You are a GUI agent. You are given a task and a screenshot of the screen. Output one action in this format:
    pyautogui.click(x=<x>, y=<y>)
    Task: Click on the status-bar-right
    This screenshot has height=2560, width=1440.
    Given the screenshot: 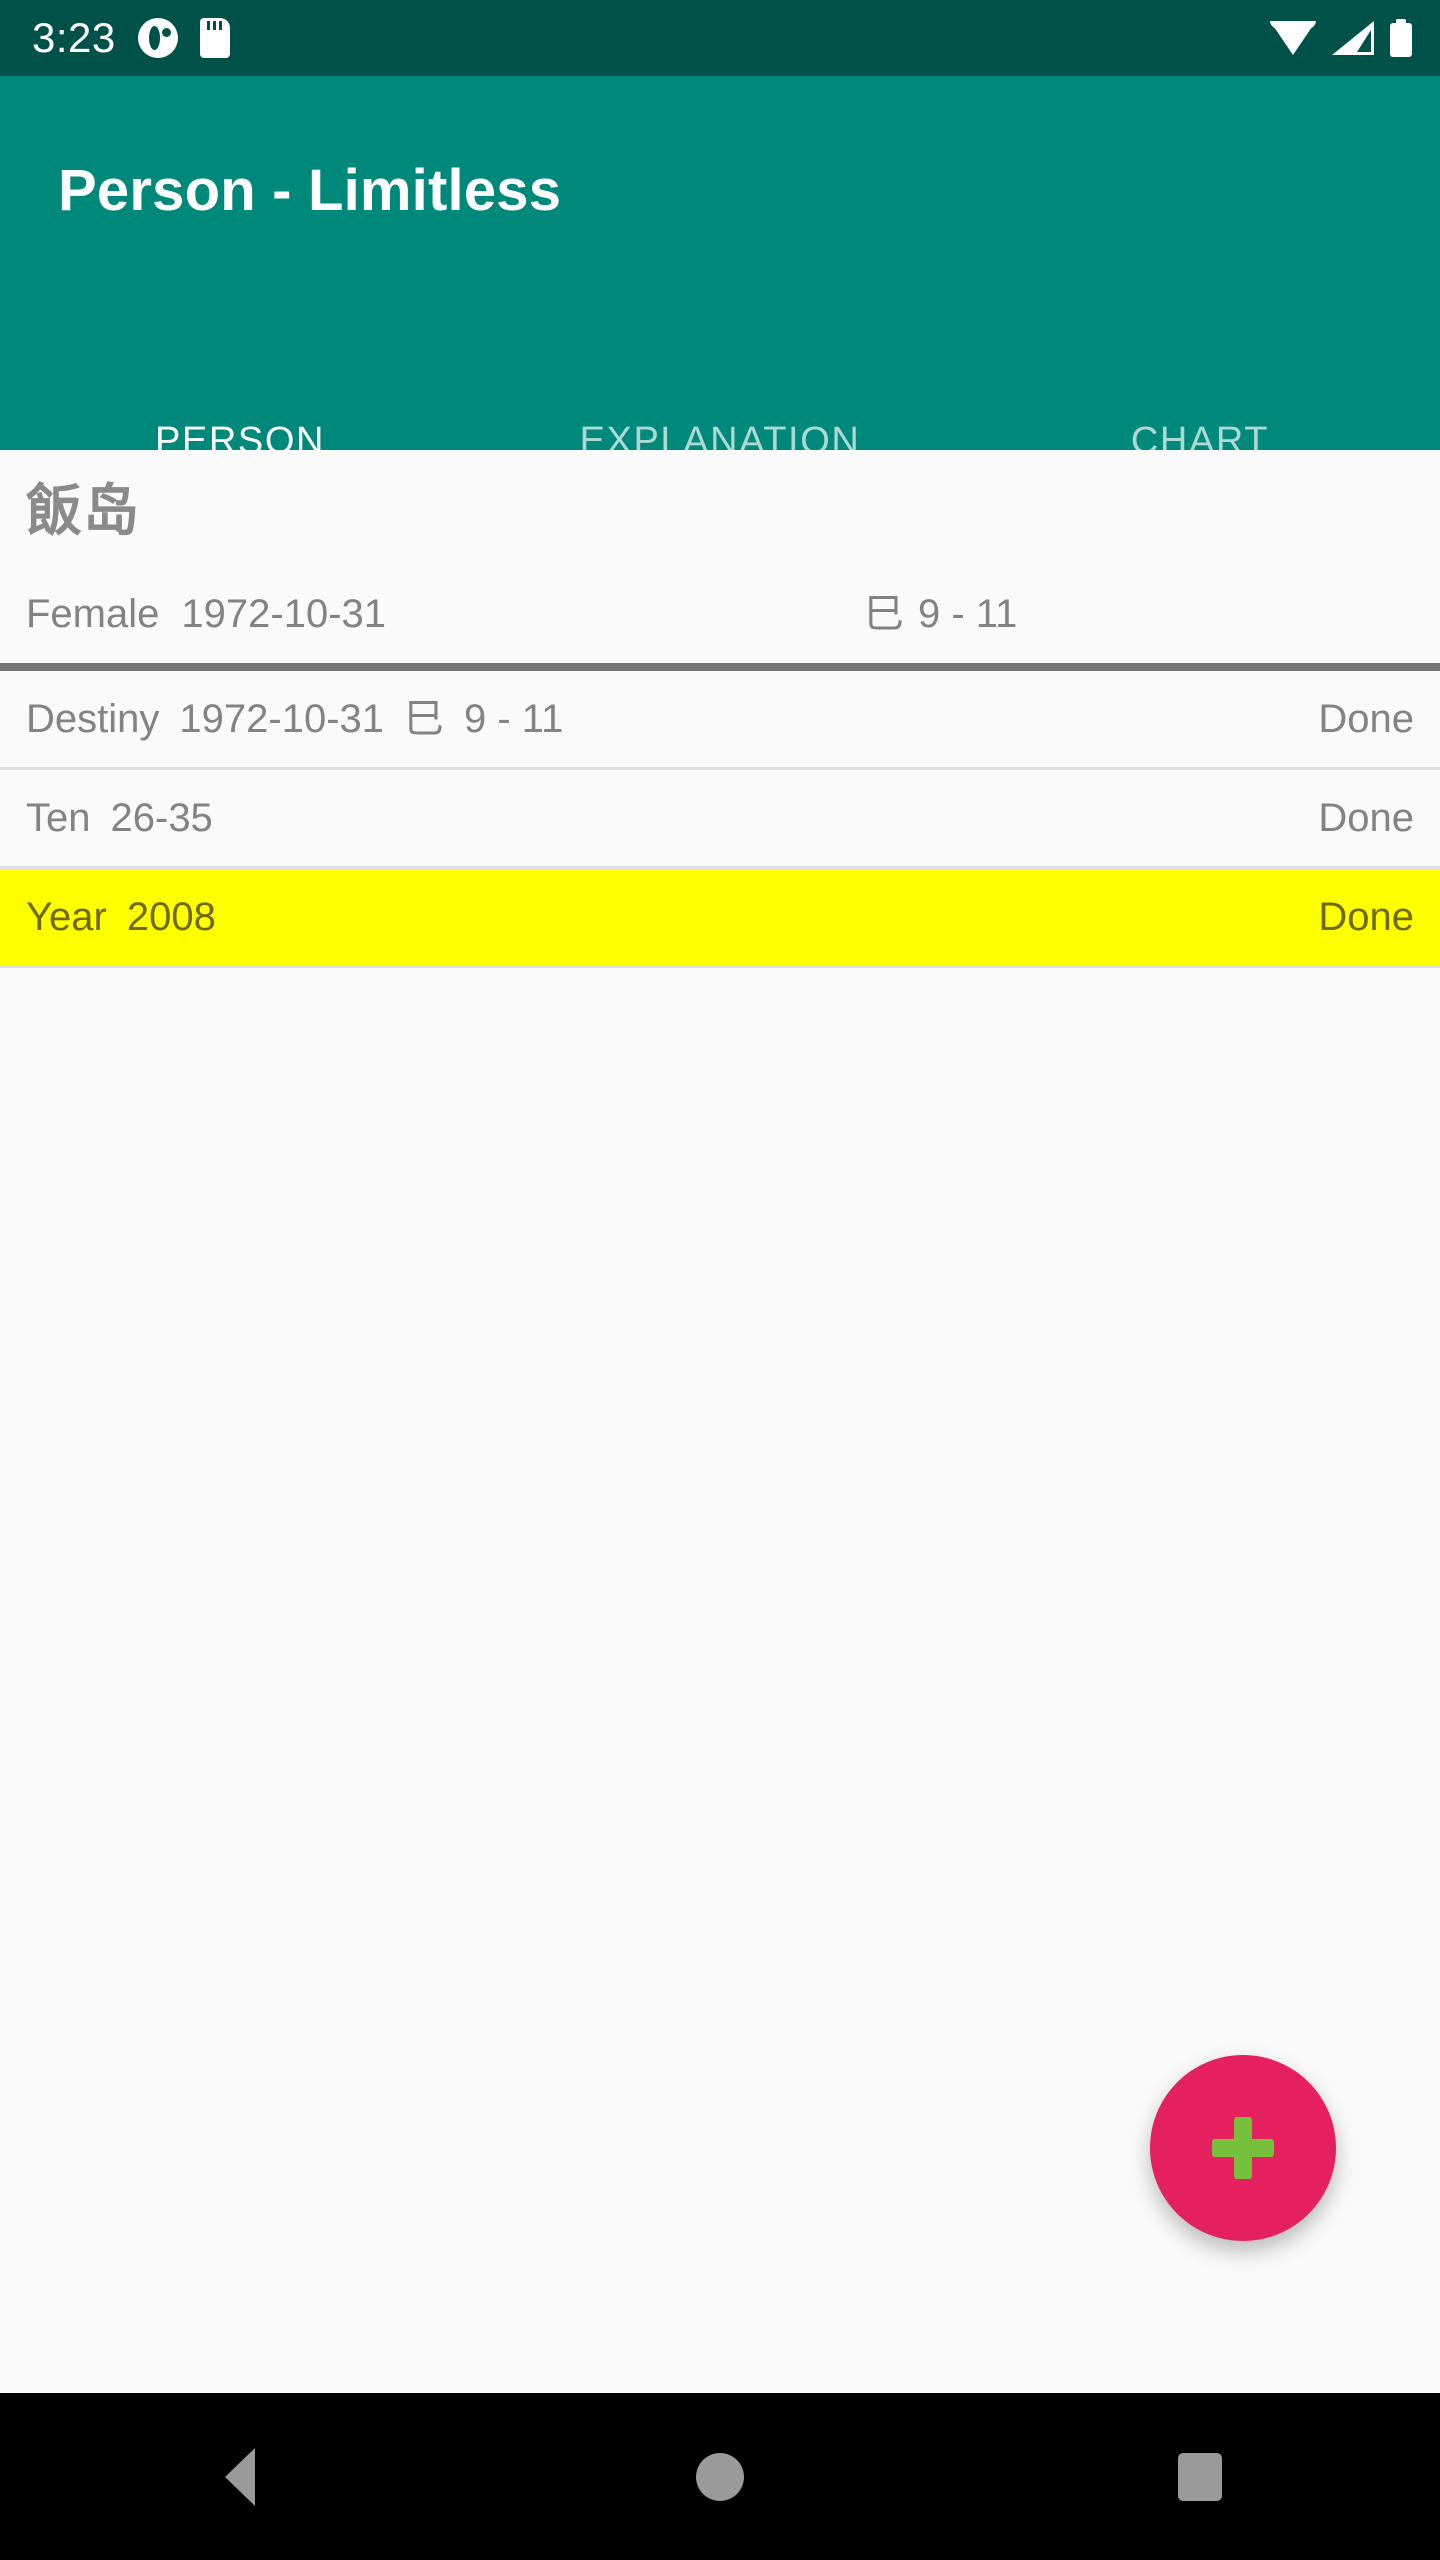 What is the action you would take?
    pyautogui.click(x=1341, y=38)
    